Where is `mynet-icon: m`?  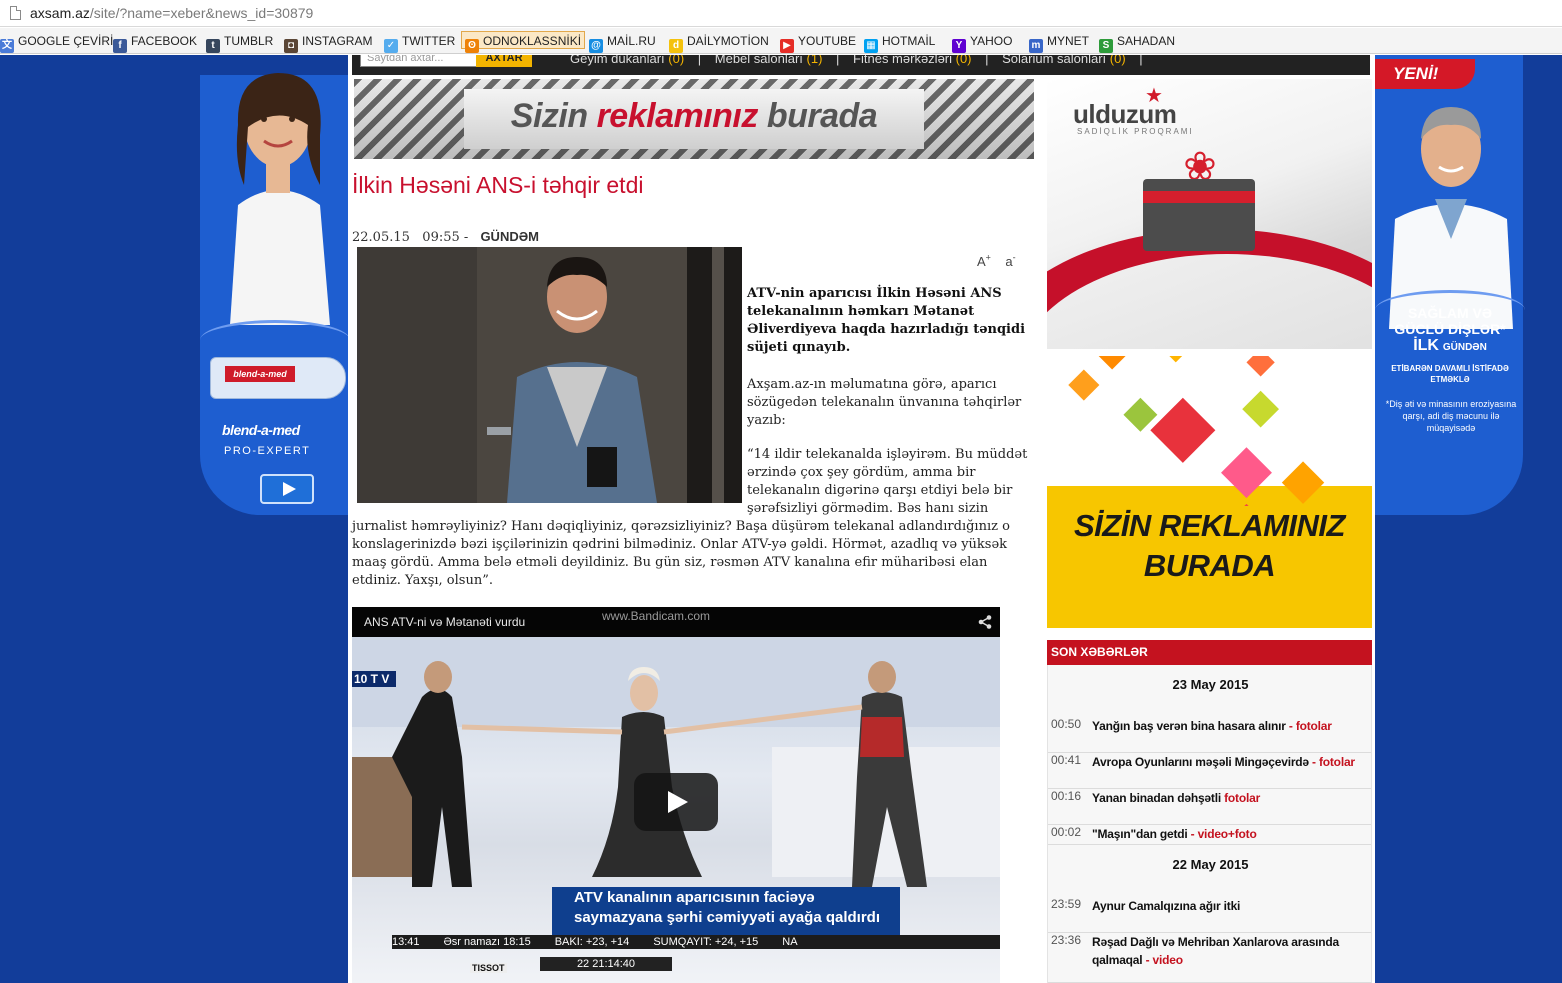
mynet-icon: m is located at coordinates (1036, 46).